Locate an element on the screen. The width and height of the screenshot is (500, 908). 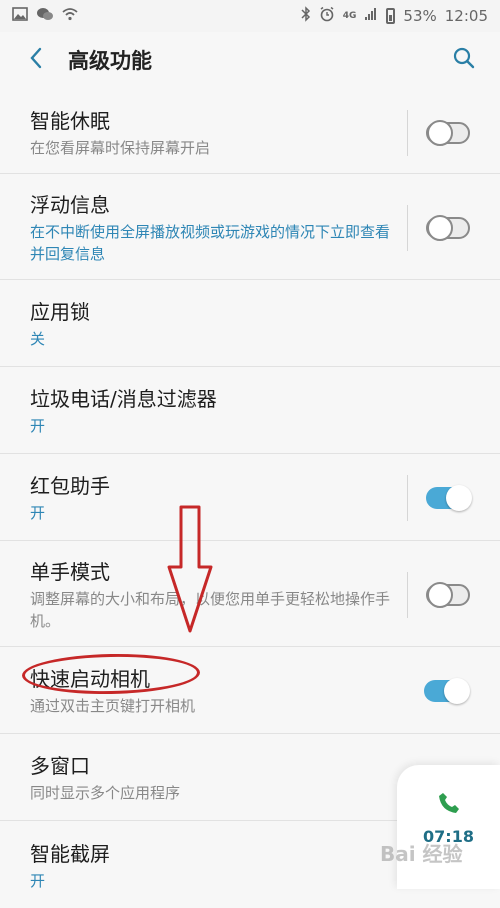
clock: 12:05 is located at coordinates (466, 16).